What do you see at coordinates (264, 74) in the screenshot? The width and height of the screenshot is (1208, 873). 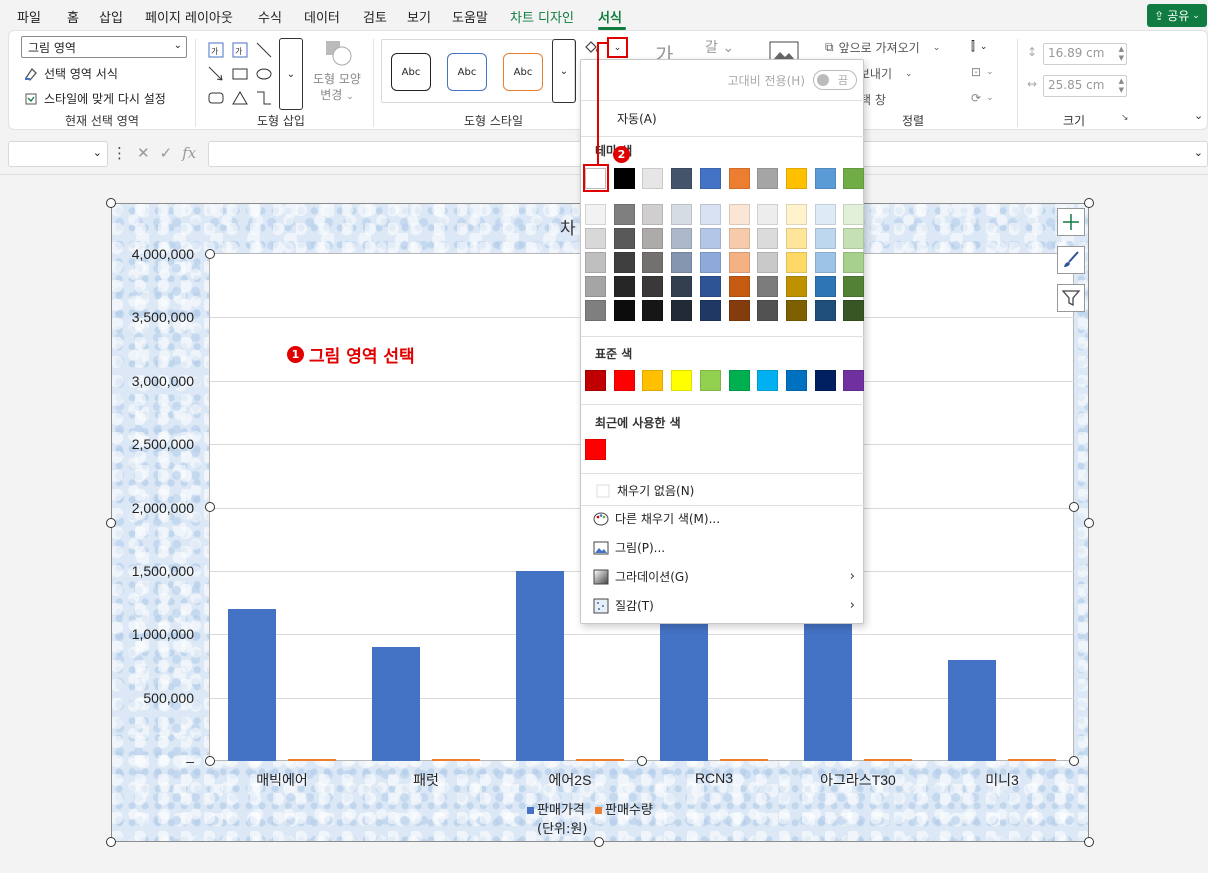 I see `oval-shape-icon` at bounding box center [264, 74].